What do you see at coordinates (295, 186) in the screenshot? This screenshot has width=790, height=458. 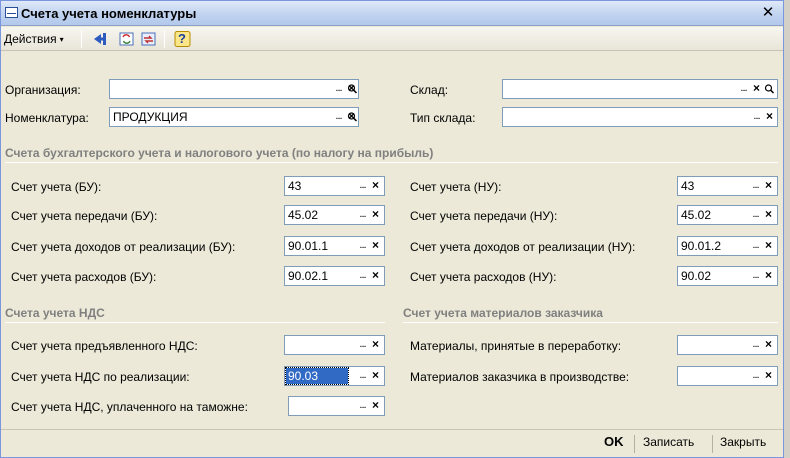 I see `account-bu-value: 43` at bounding box center [295, 186].